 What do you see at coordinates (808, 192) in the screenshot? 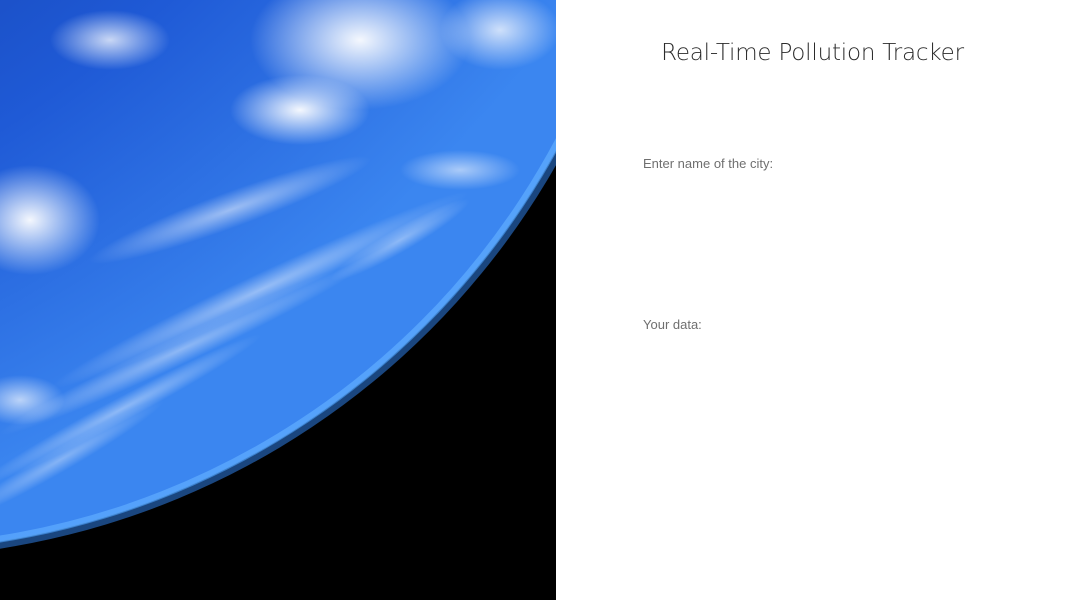
I see `city-input` at bounding box center [808, 192].